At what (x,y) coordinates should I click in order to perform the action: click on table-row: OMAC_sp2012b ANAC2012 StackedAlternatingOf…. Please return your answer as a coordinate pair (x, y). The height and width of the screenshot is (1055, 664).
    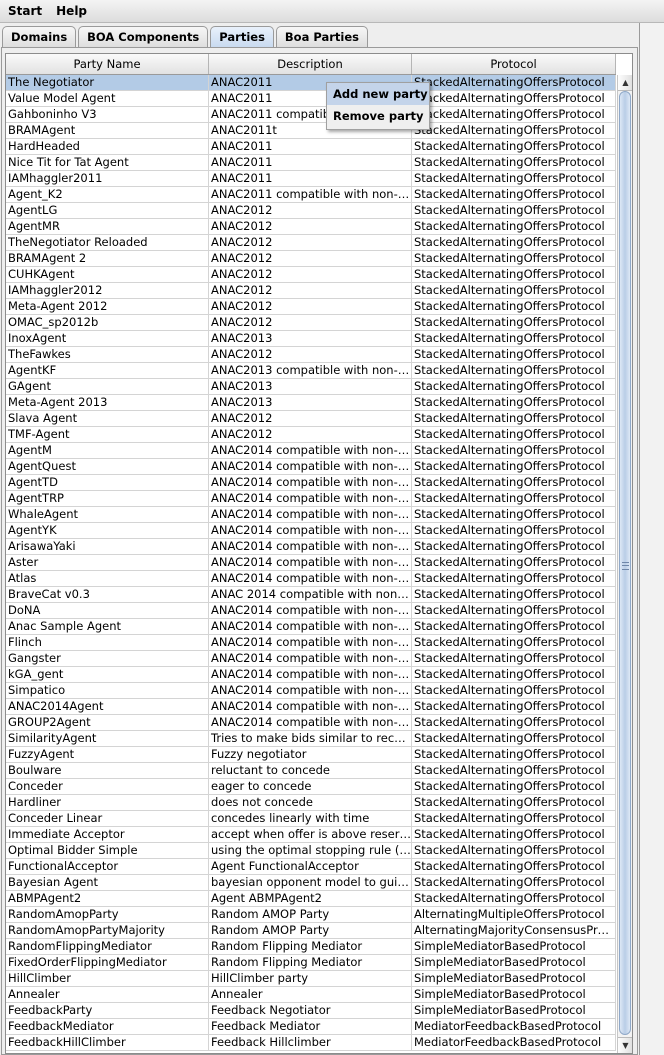
    Looking at the image, I should click on (311, 323).